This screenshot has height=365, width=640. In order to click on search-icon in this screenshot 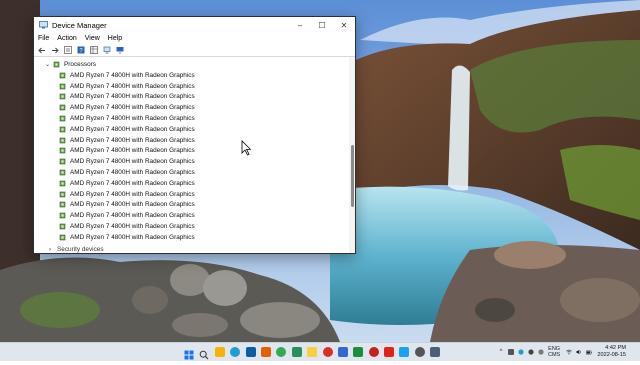, I will do `click(204, 353)`.